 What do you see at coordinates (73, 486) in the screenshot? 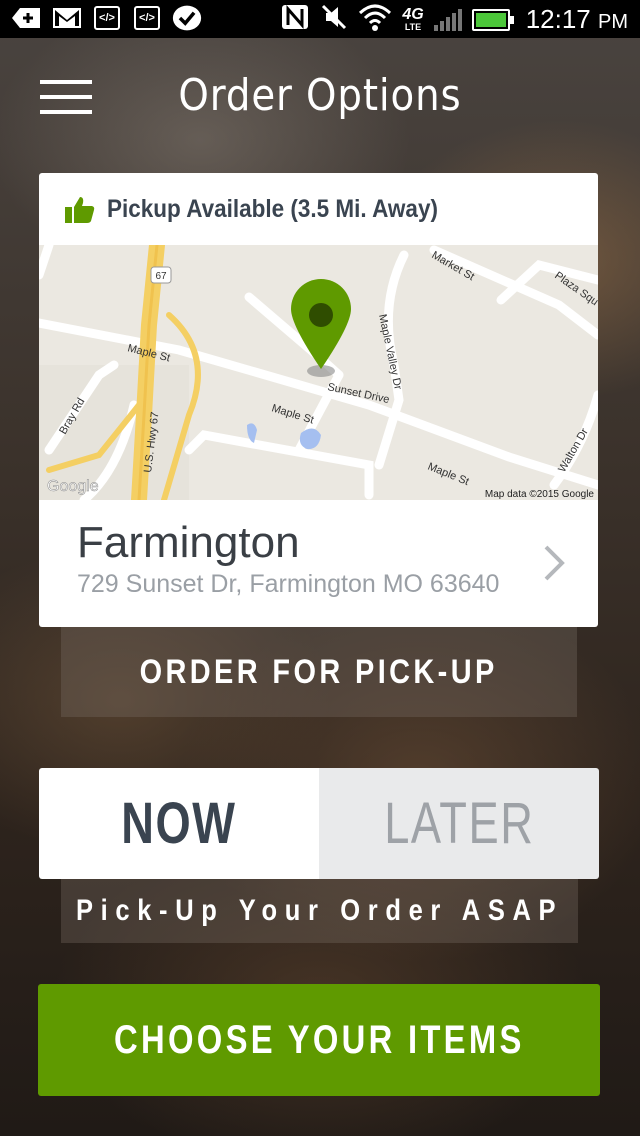
I see `google-logo: Google` at bounding box center [73, 486].